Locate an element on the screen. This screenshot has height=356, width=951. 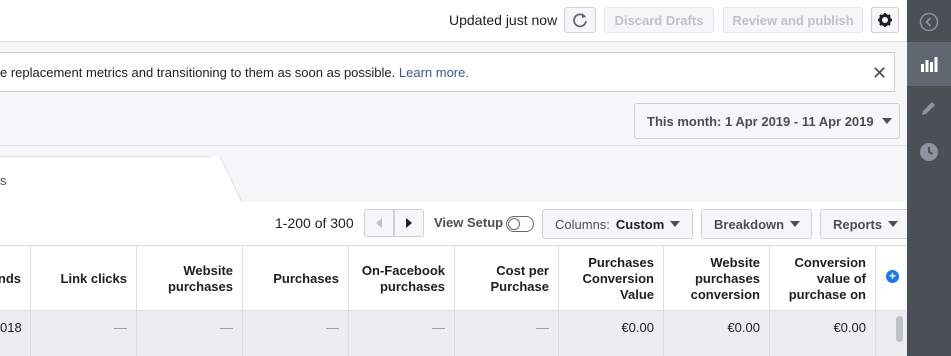
column-header: Purchases is located at coordinates (296, 279).